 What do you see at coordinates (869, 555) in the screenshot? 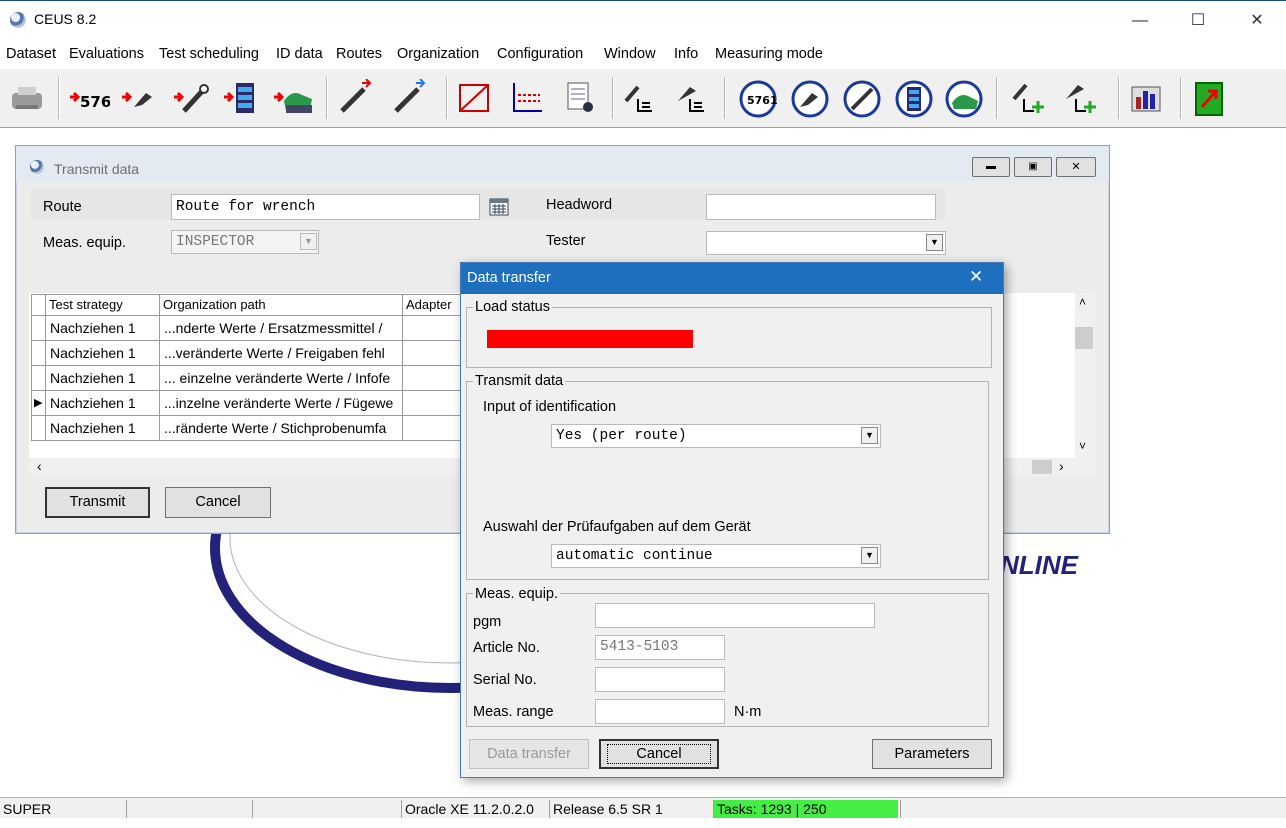
I see `auswahl-dropdown-arrow-icon: ▼` at bounding box center [869, 555].